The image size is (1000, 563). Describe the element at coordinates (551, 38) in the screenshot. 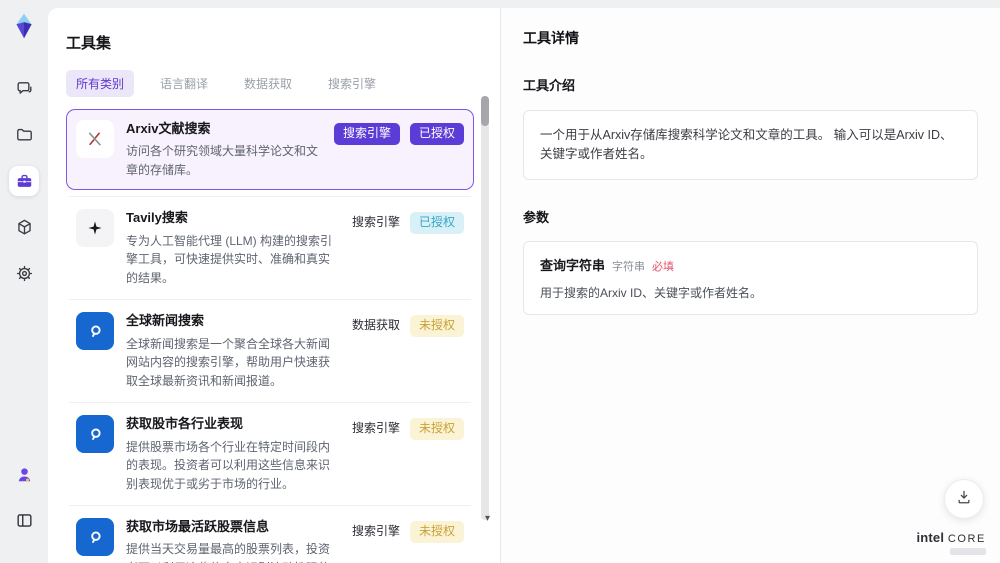

I see `details-title: 工具详情` at that location.